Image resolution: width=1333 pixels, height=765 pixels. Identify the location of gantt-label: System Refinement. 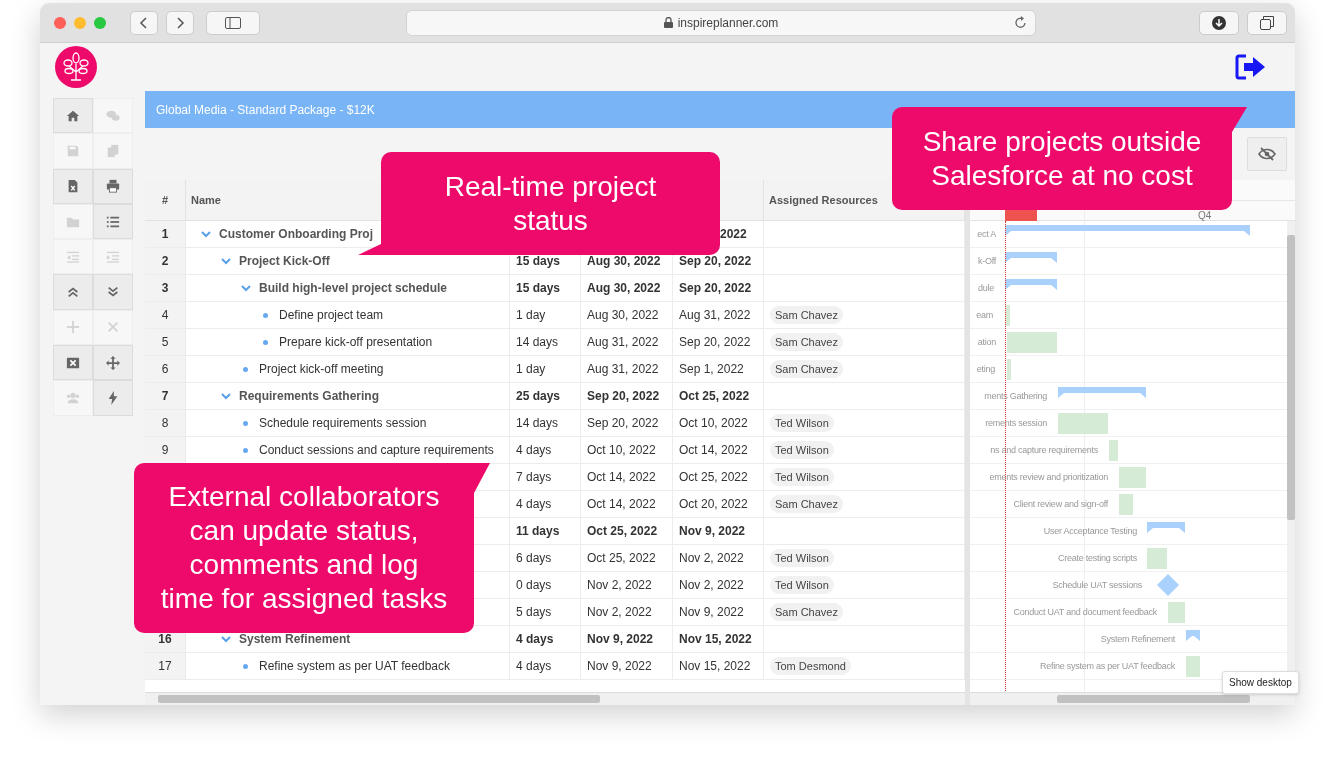
(1137, 639).